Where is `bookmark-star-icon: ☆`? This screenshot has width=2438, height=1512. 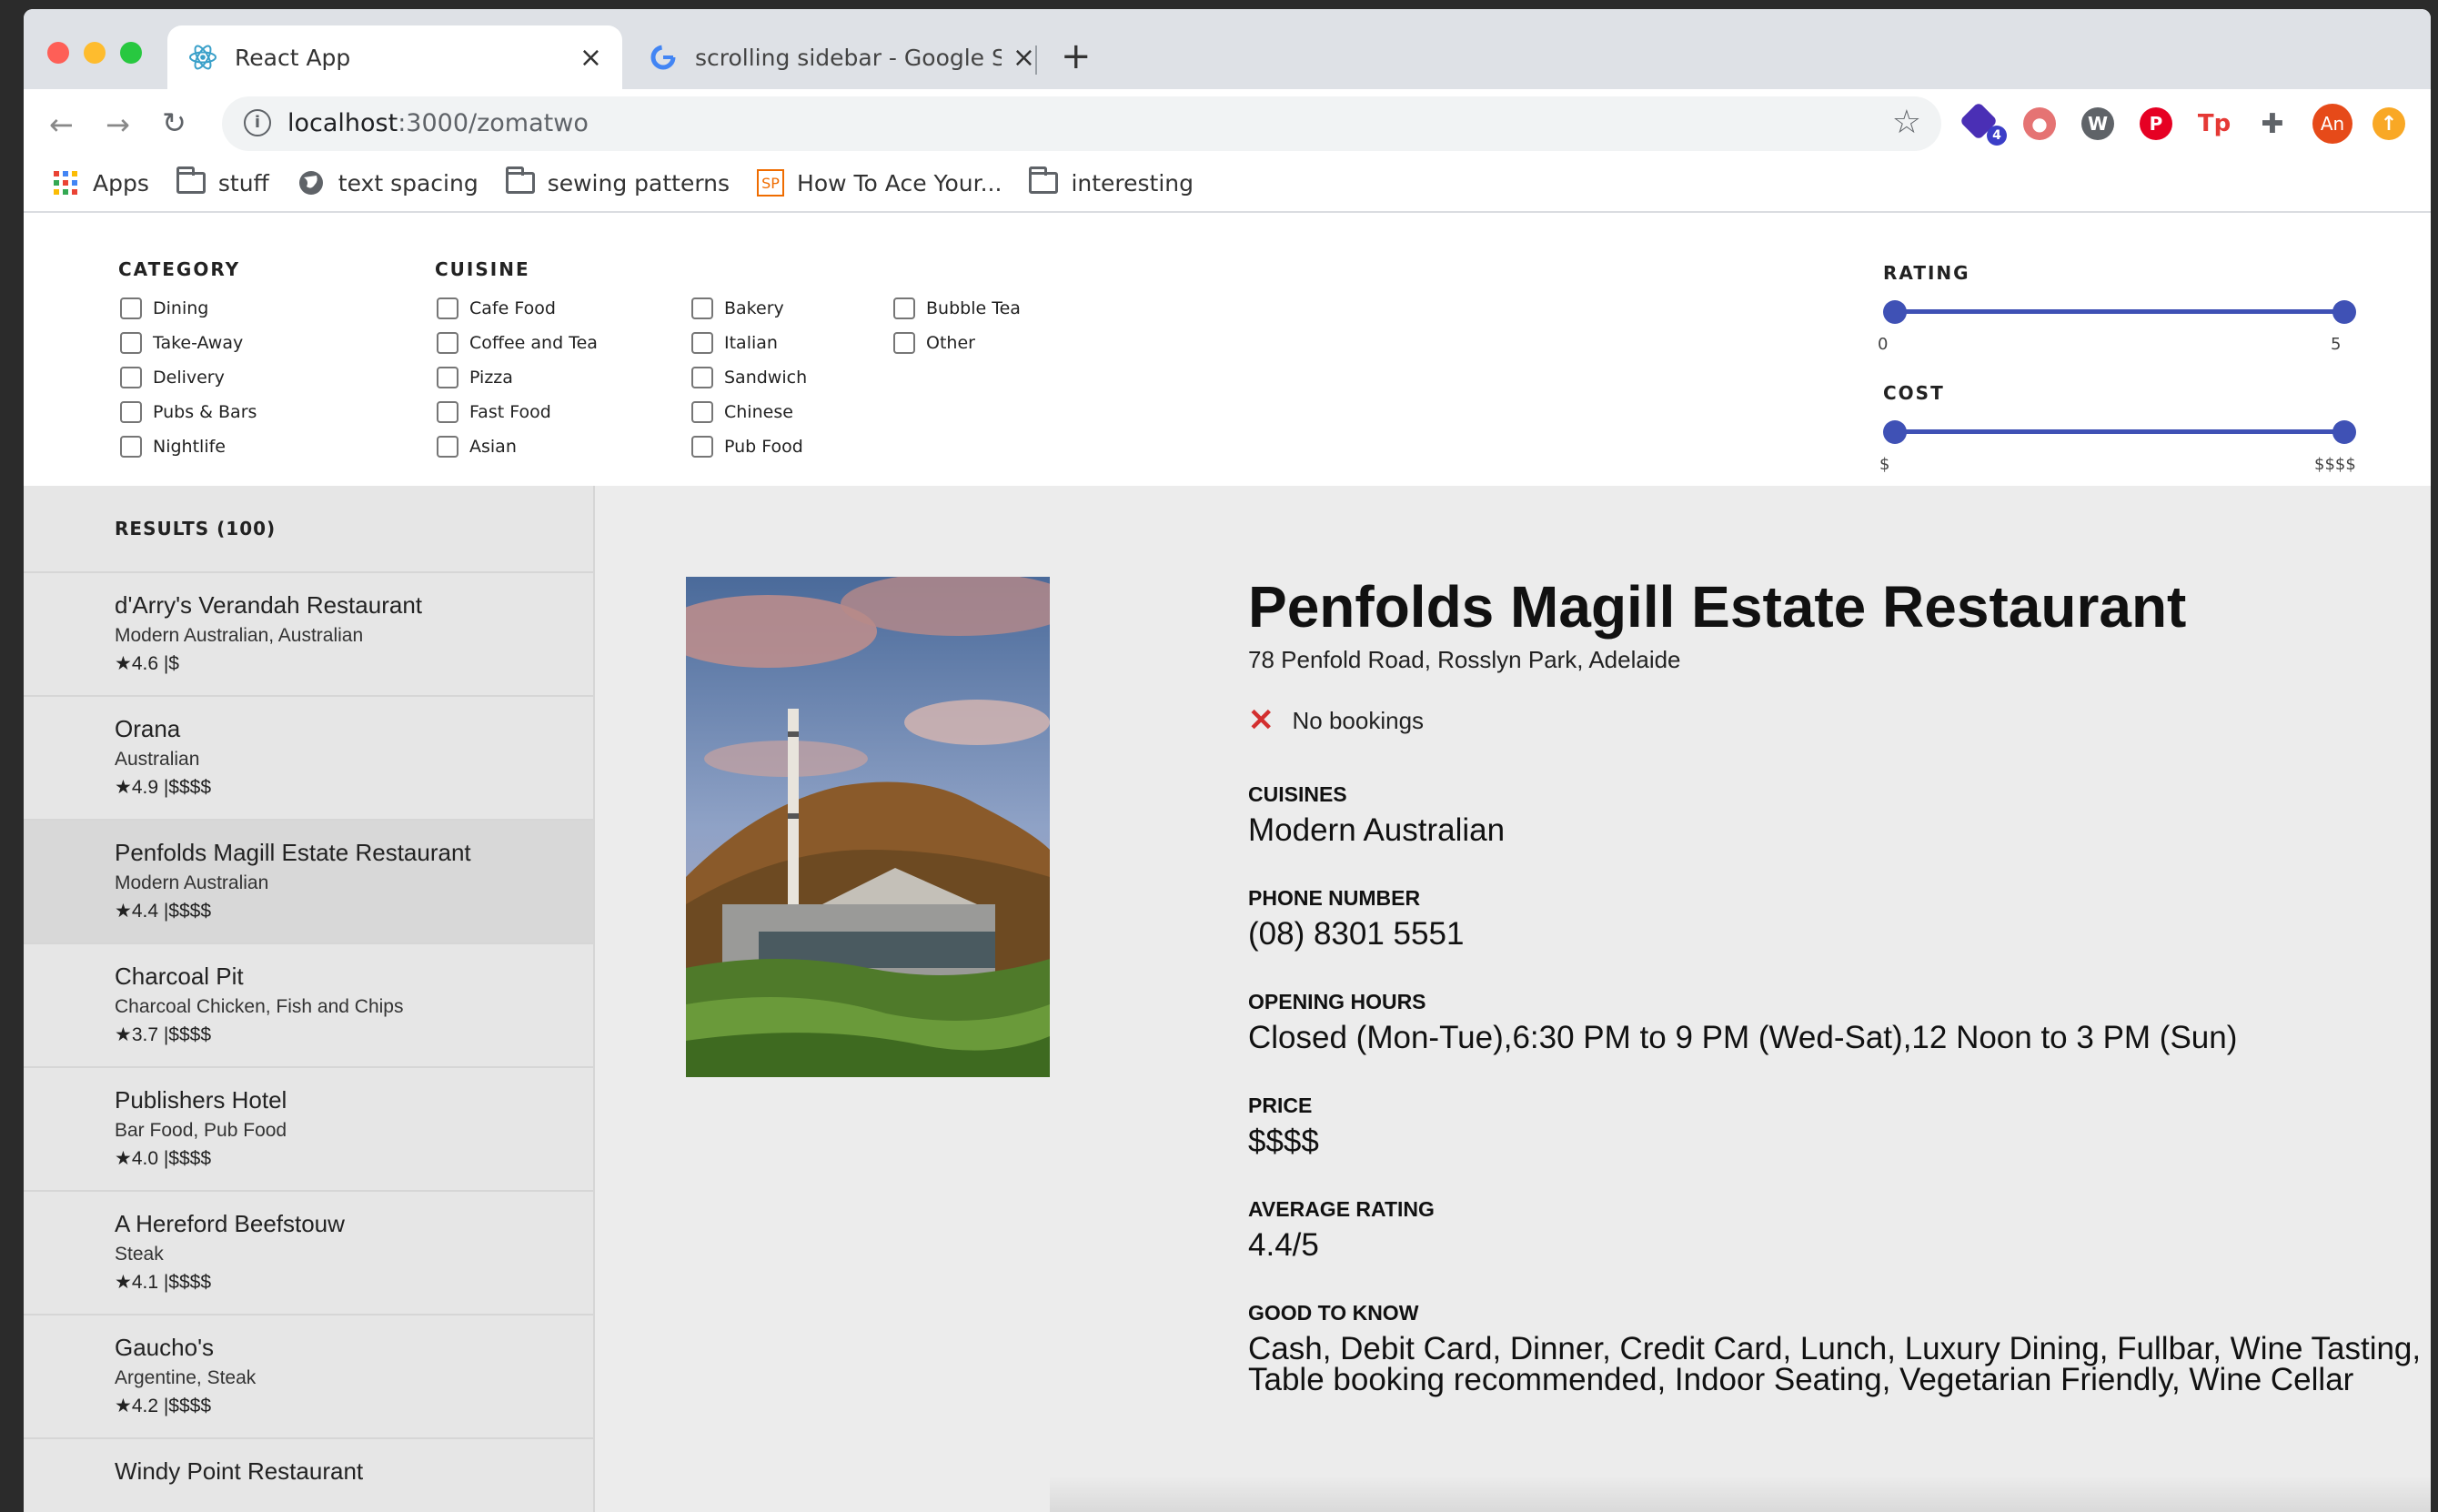 bookmark-star-icon: ☆ is located at coordinates (1906, 123).